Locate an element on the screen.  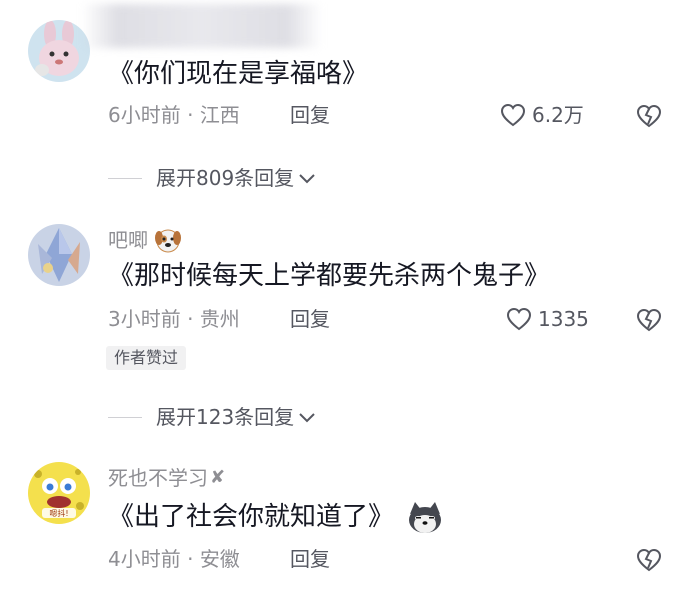
like-count: 6.2万 is located at coordinates (558, 115).